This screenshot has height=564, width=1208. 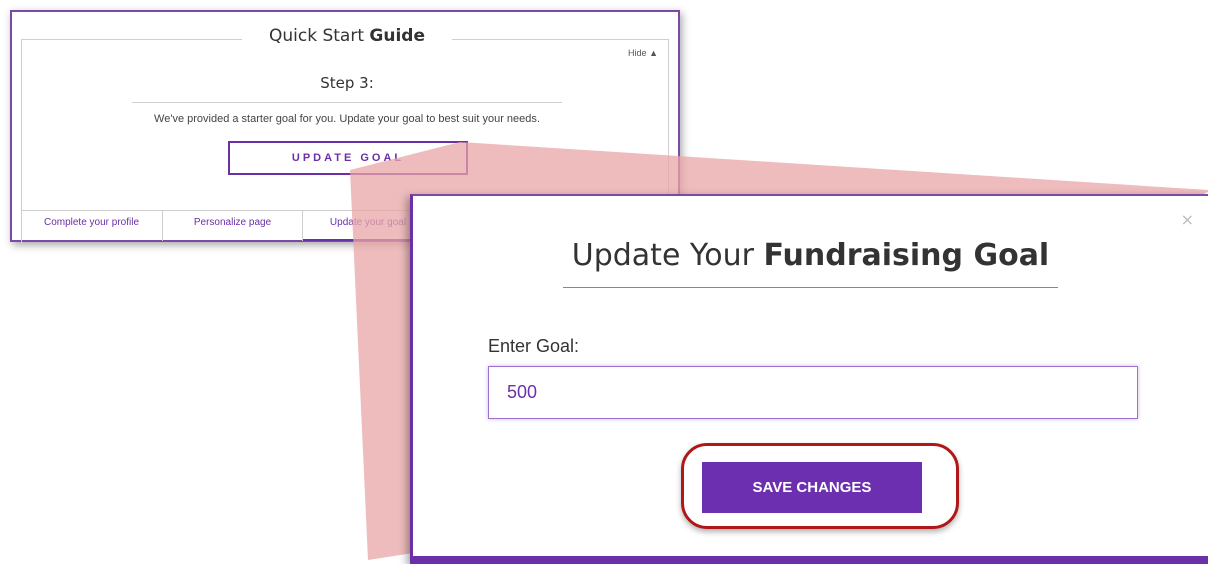 I want to click on quick-start-title-plain: Quick Start, so click(x=316, y=36).